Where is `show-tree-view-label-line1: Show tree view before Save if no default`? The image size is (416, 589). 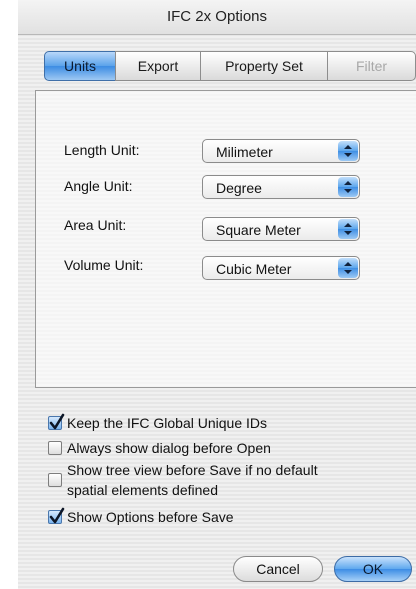 show-tree-view-label-line1: Show tree view before Save if no default is located at coordinates (192, 470).